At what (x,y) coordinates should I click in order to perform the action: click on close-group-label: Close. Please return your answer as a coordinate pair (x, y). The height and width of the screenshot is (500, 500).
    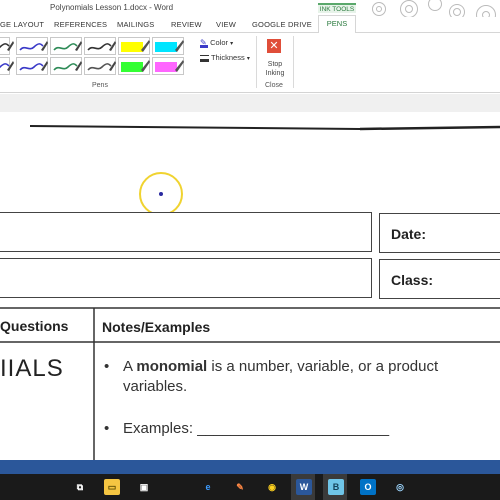
    Looking at the image, I should click on (274, 85).